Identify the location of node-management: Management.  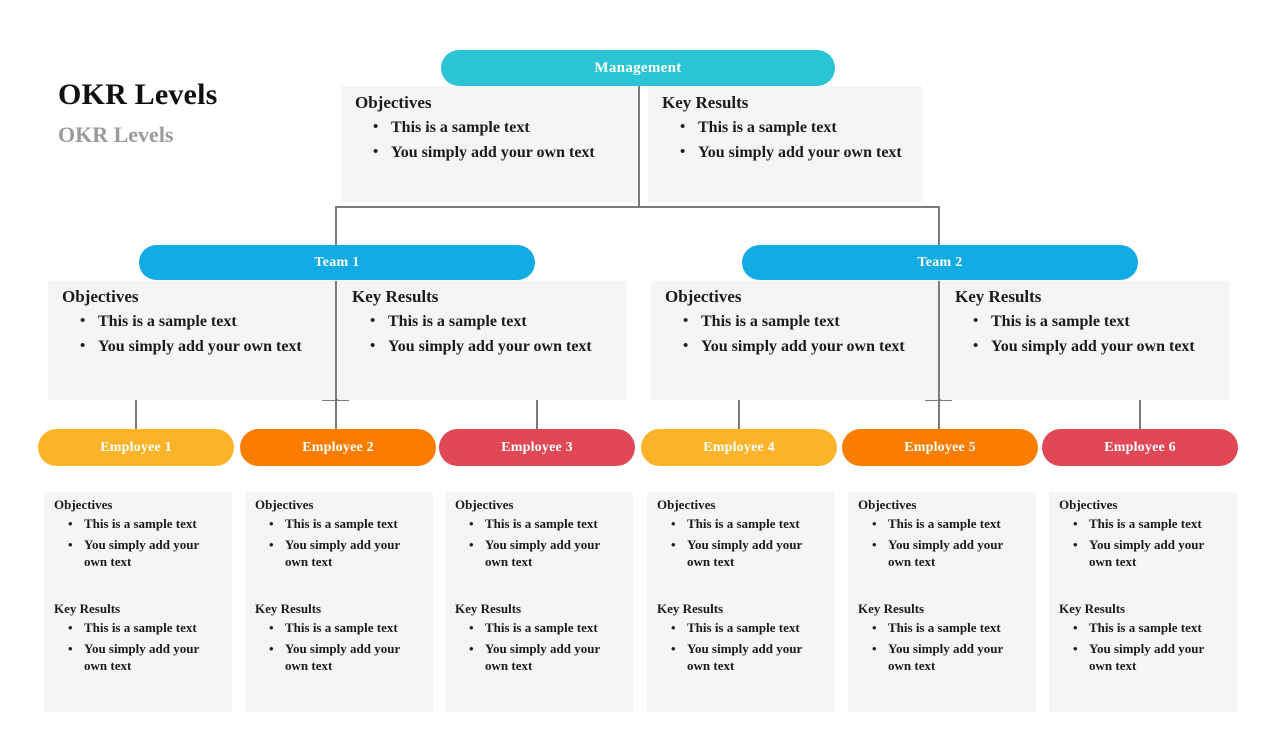
(638, 68).